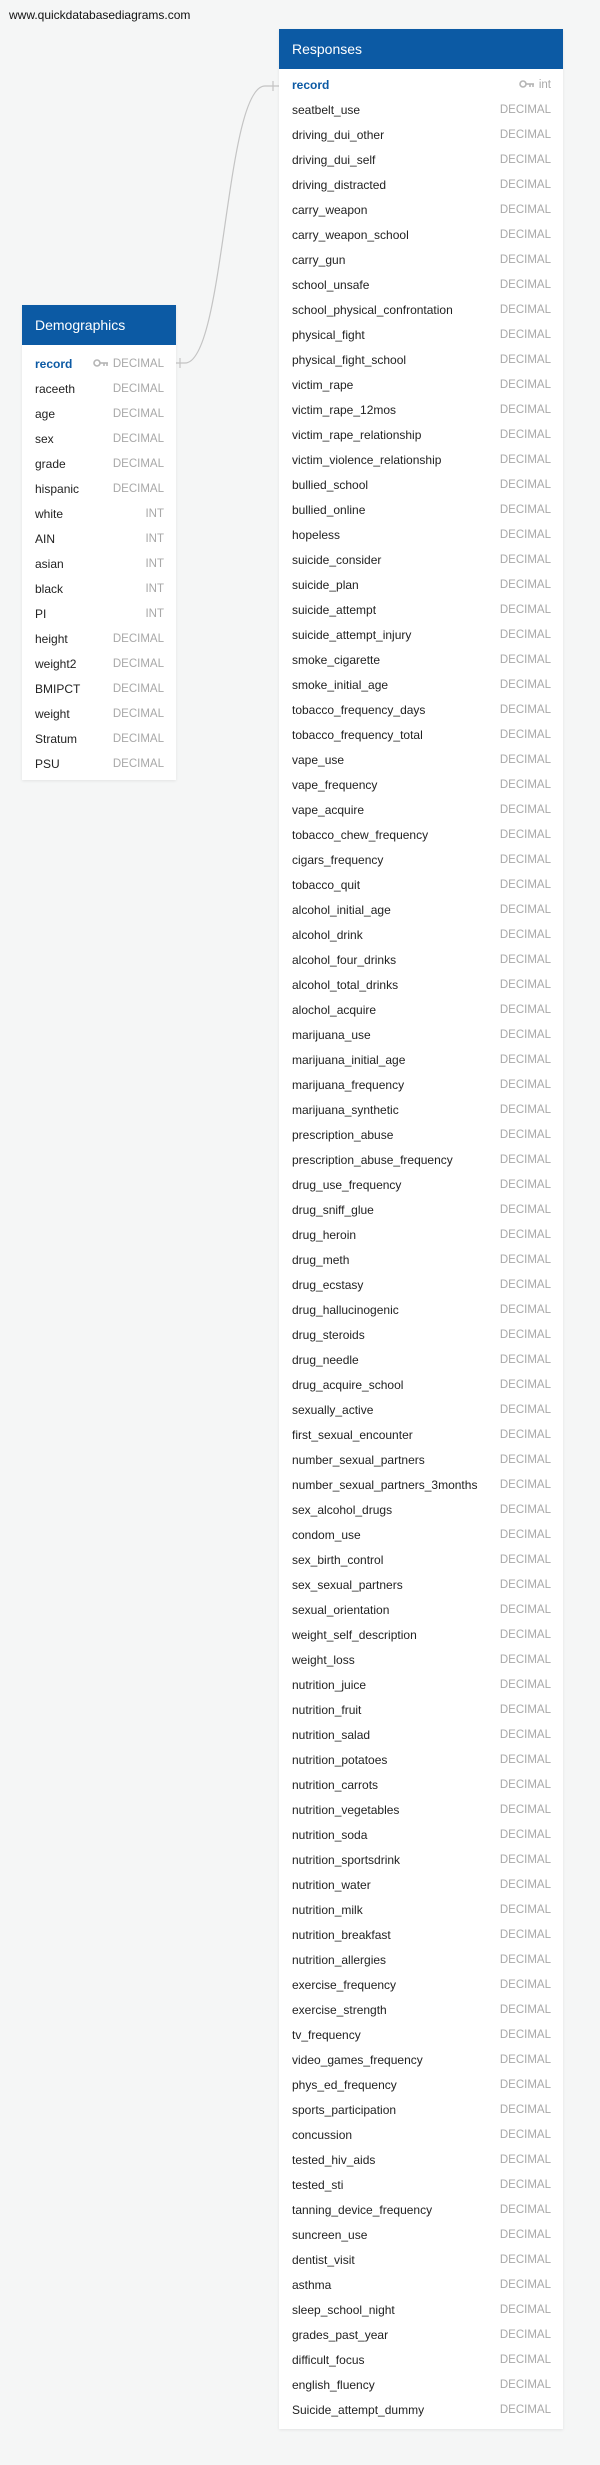  I want to click on demographics-column-row: sex DECIMAL, so click(99, 438).